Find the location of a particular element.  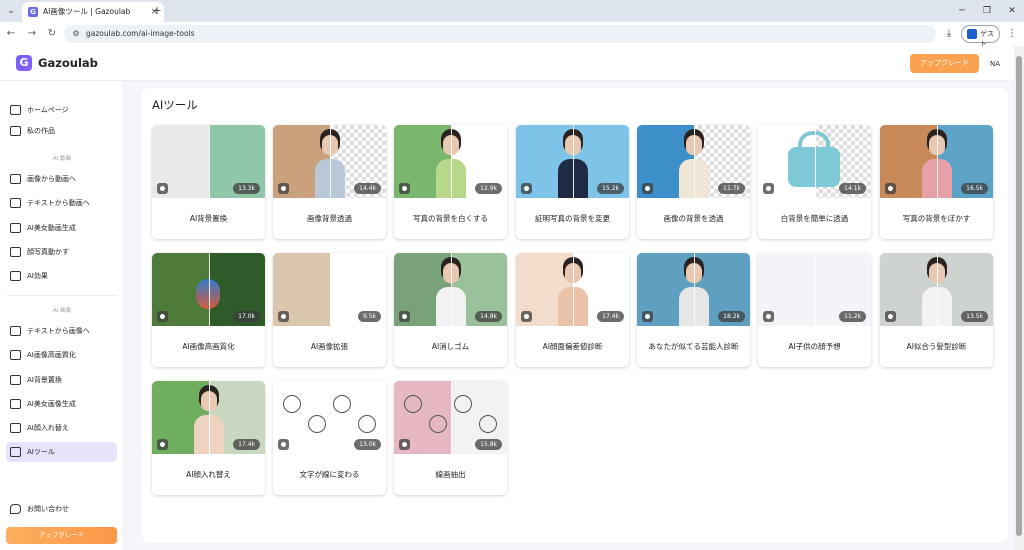

tool-card: 17.4k AI顔入れ替え is located at coordinates (208, 438).